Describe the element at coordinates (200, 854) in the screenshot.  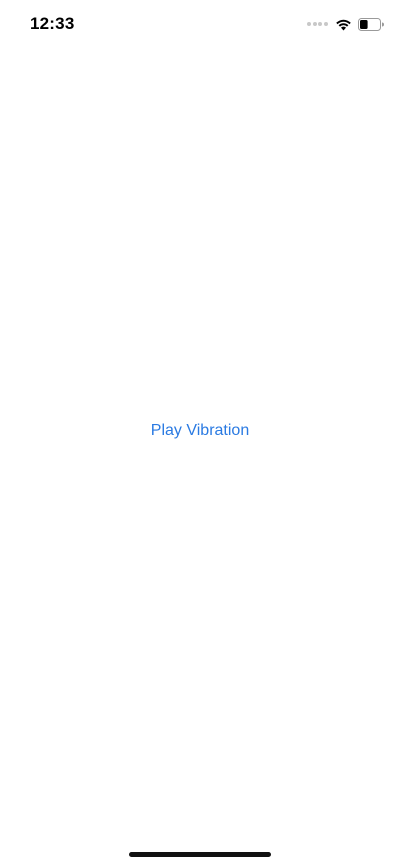
I see `home-indicator` at that location.